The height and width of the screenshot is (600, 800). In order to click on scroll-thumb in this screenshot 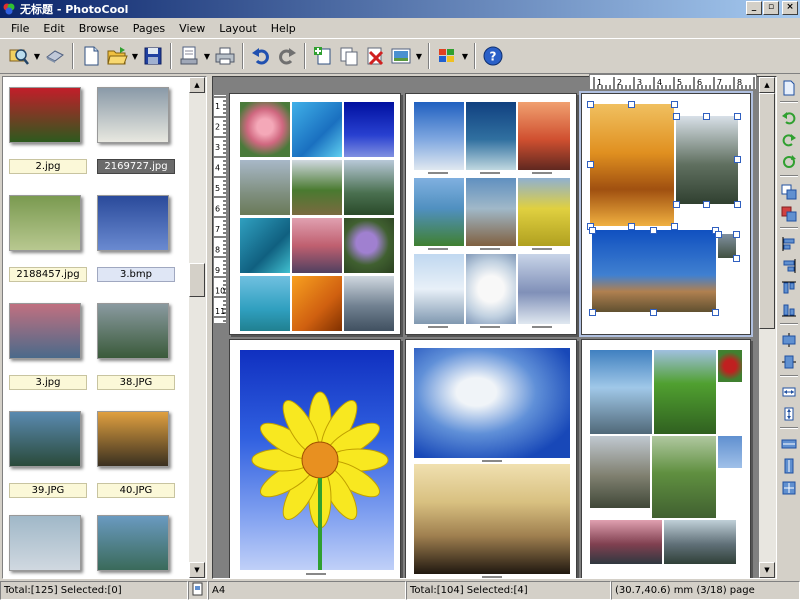, I will do `click(197, 280)`.